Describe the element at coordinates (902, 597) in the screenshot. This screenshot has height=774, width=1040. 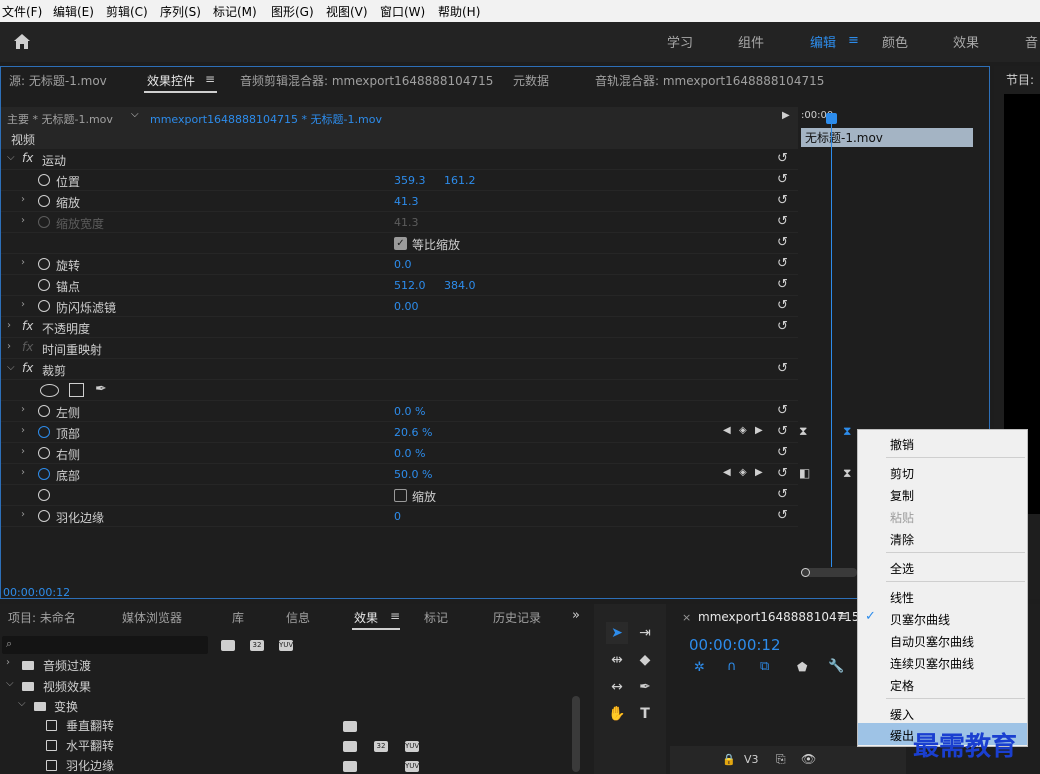
I see `menu-item-linear: 线性` at that location.